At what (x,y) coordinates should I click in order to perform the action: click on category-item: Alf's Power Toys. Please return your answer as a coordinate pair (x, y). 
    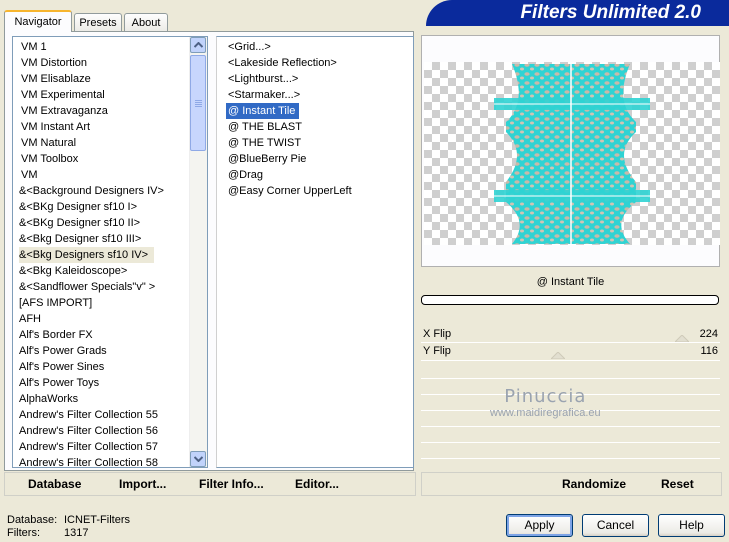
    Looking at the image, I should click on (59, 383).